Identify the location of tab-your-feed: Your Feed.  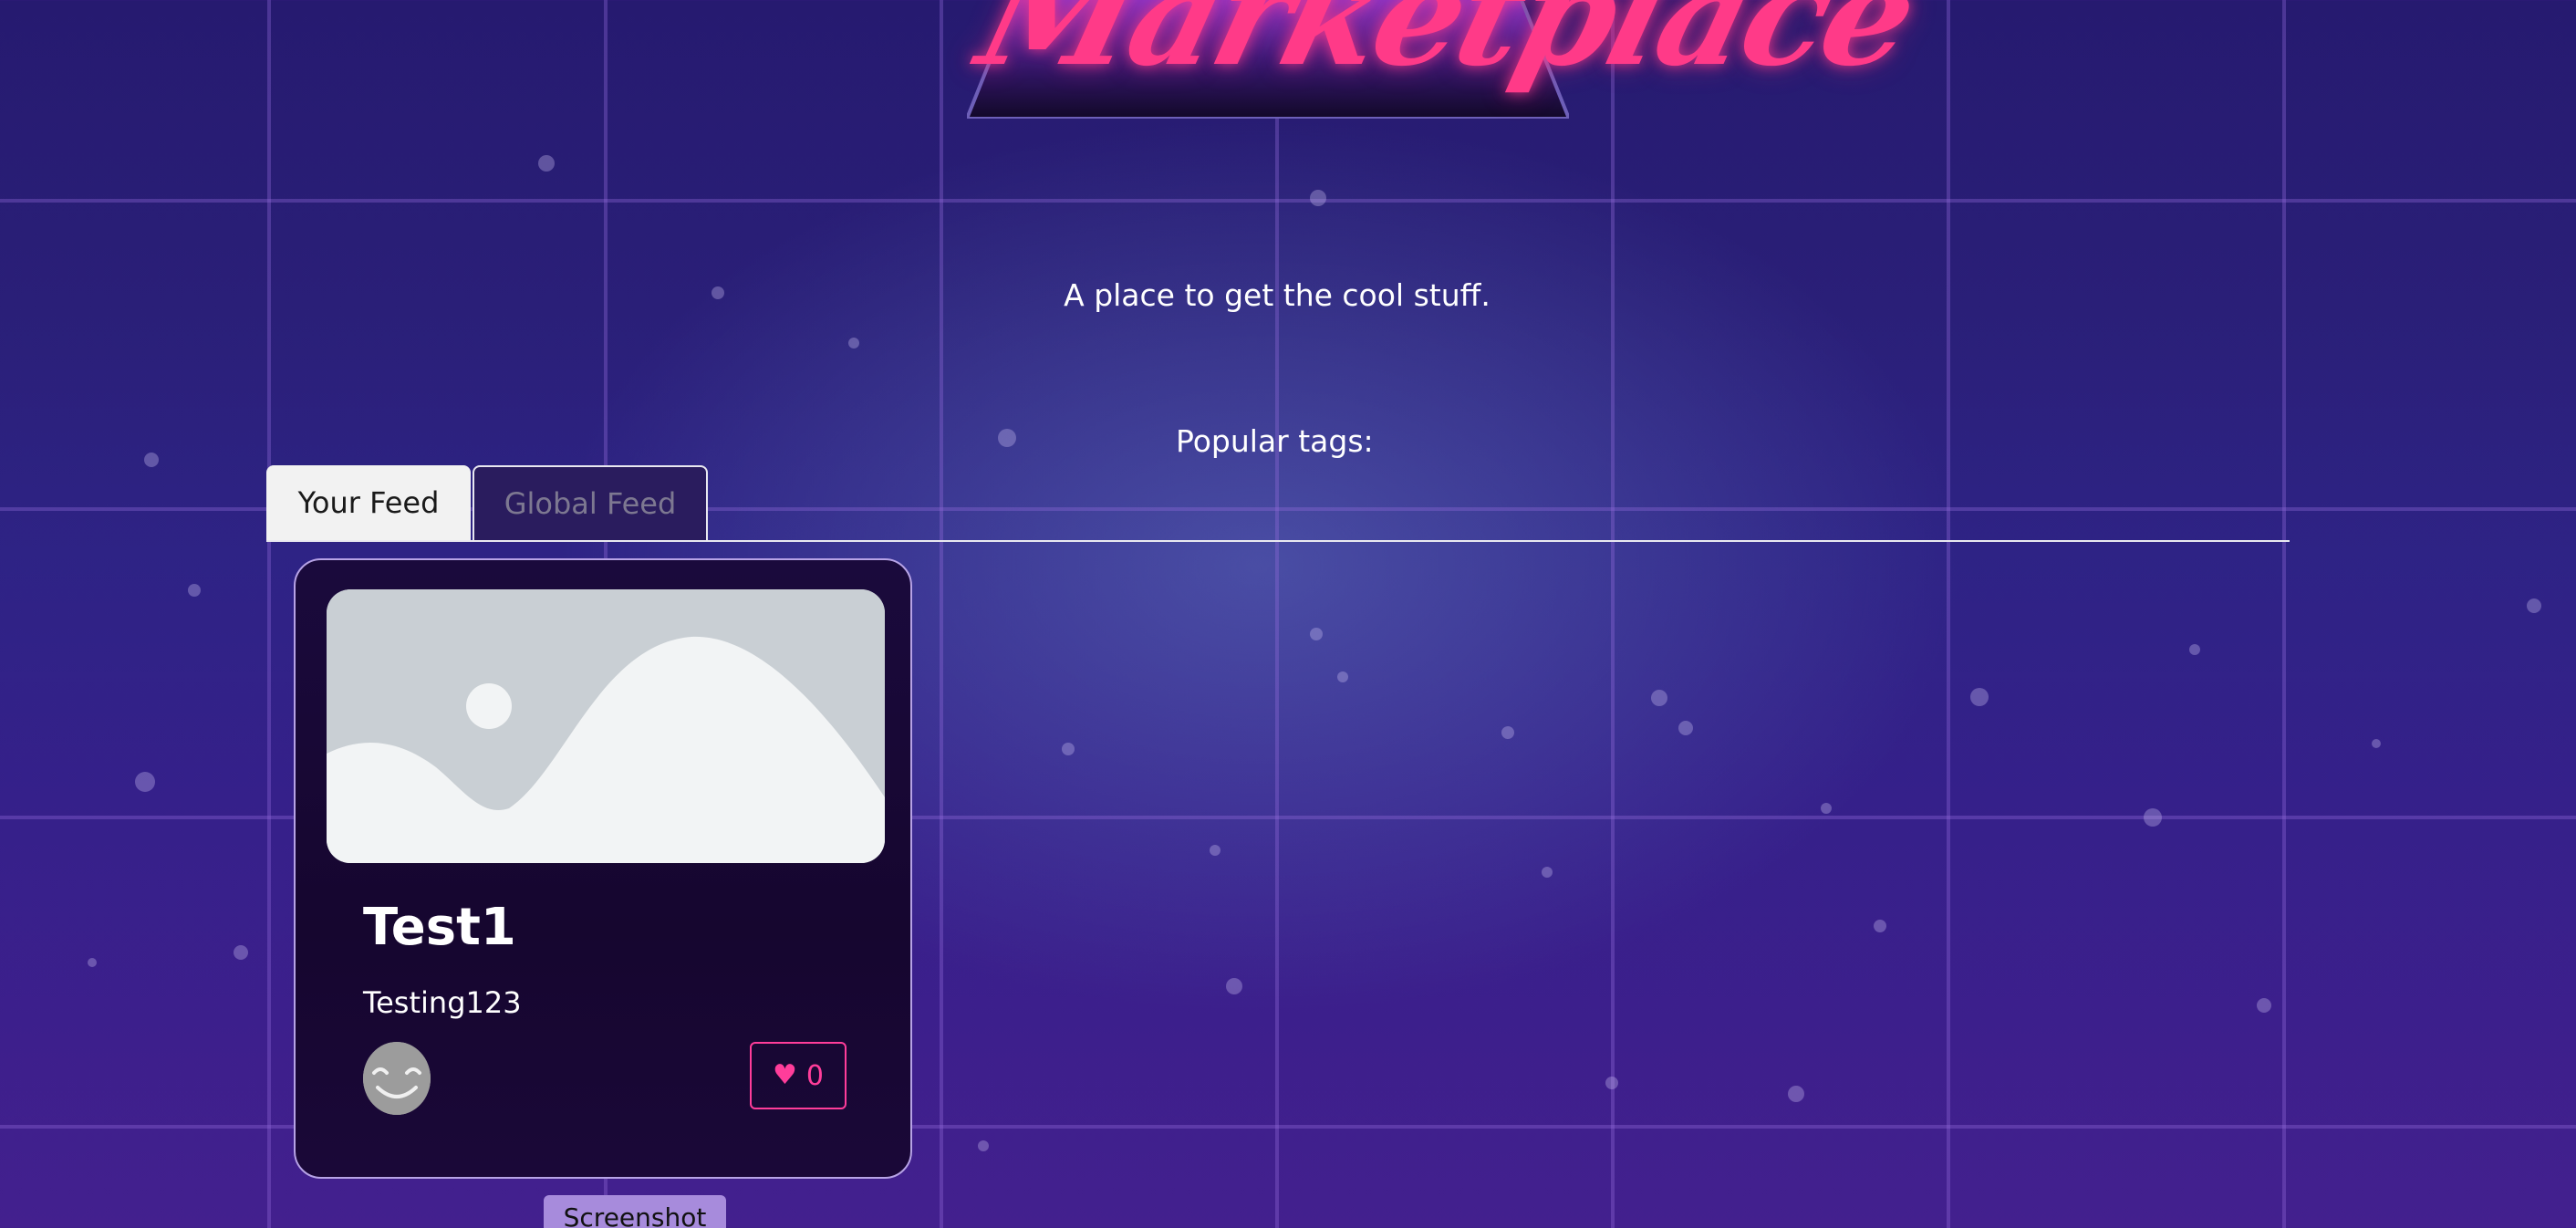
(368, 502).